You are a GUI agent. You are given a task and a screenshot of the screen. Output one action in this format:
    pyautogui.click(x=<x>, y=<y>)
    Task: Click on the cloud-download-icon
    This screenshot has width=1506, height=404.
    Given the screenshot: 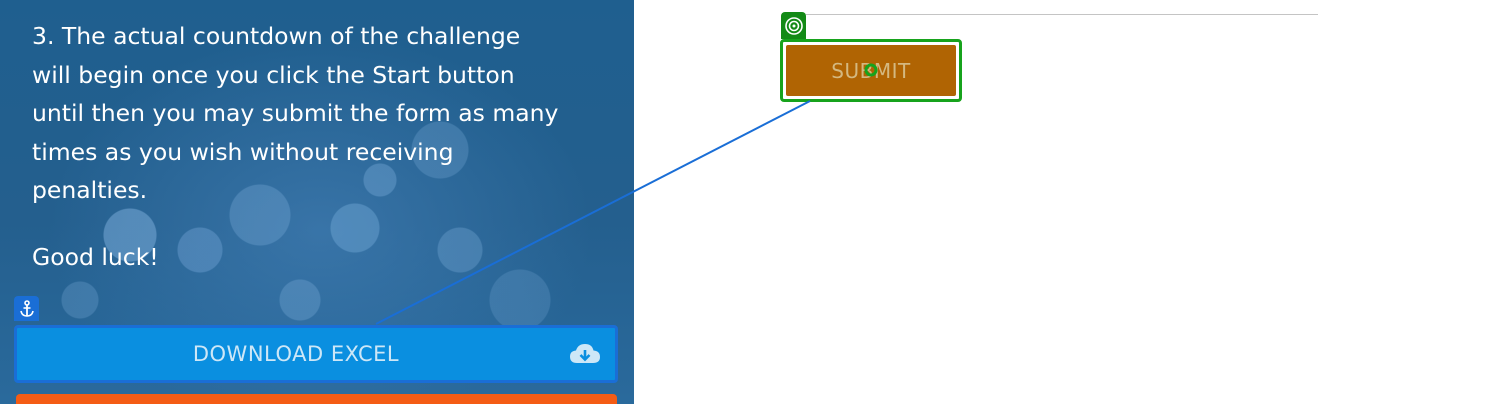 What is the action you would take?
    pyautogui.click(x=585, y=356)
    